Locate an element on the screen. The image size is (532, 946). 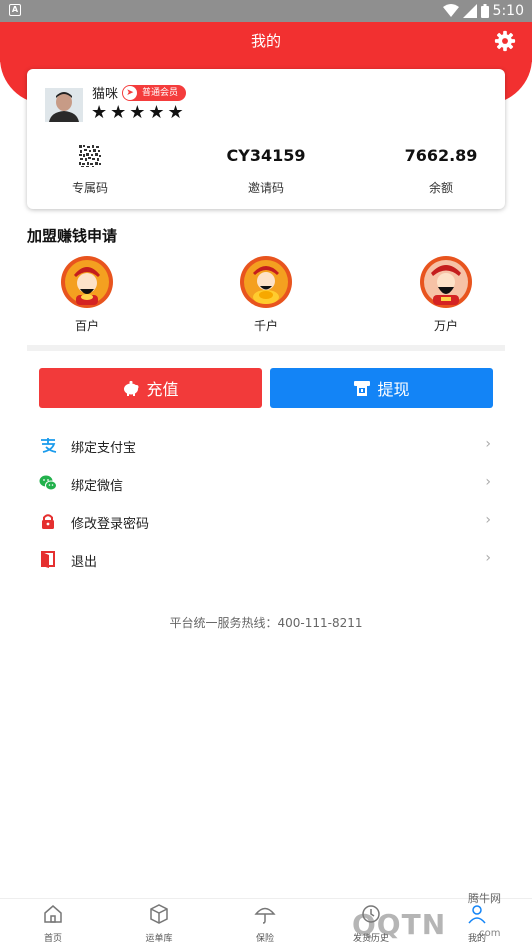
invite-code: CY34159 邀请码 is located at coordinates (266, 168).